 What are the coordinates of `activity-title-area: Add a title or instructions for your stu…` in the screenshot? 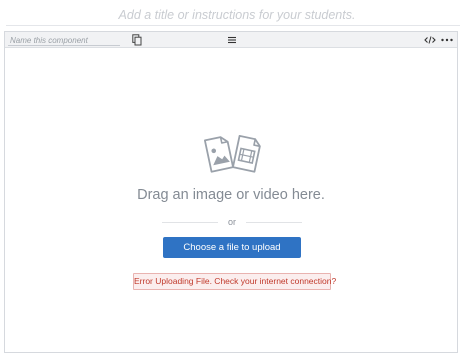 It's located at (237, 15).